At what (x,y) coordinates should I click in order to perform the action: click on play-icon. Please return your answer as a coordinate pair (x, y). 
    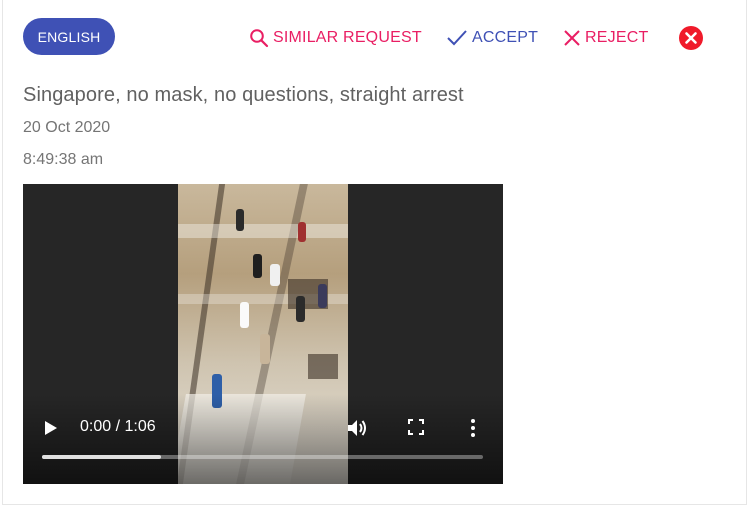
    Looking at the image, I should click on (51, 428).